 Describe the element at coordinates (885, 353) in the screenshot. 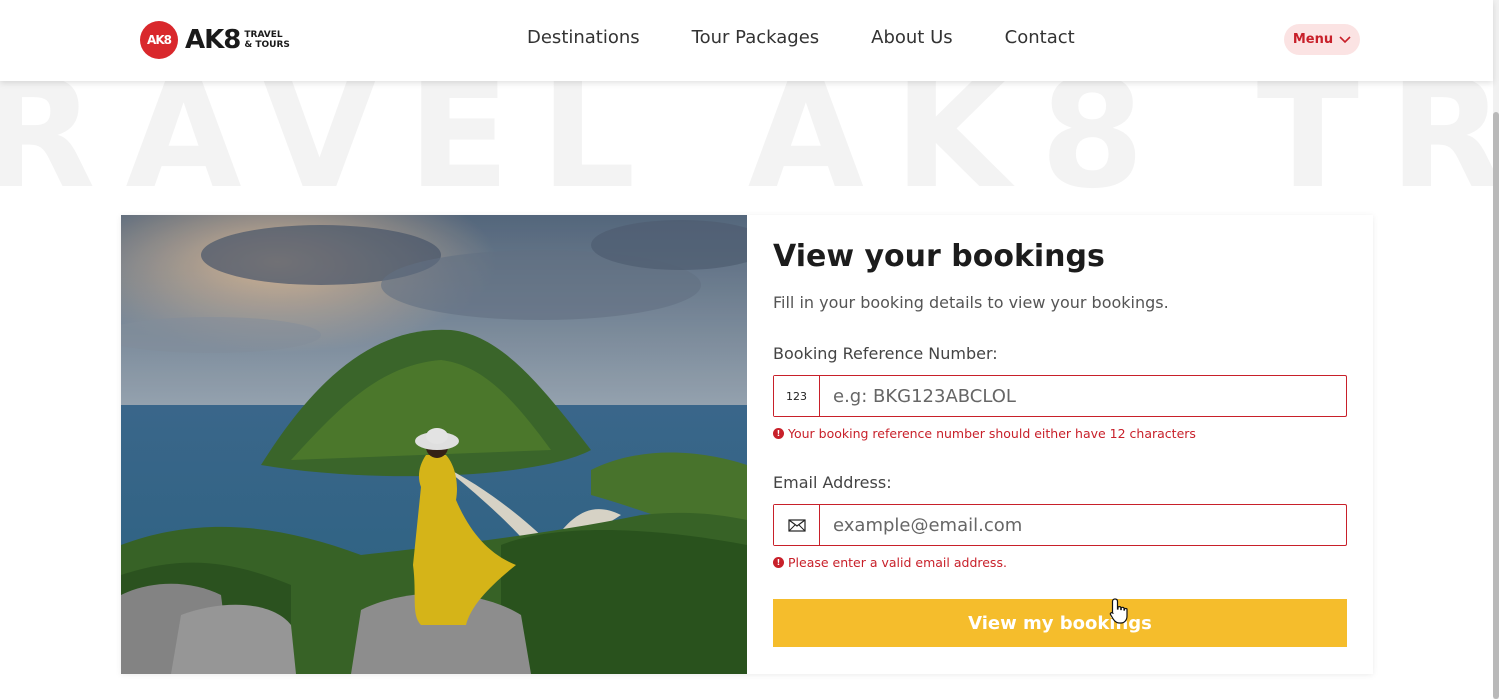

I see `reference-label: Booking Reference Number:` at that location.